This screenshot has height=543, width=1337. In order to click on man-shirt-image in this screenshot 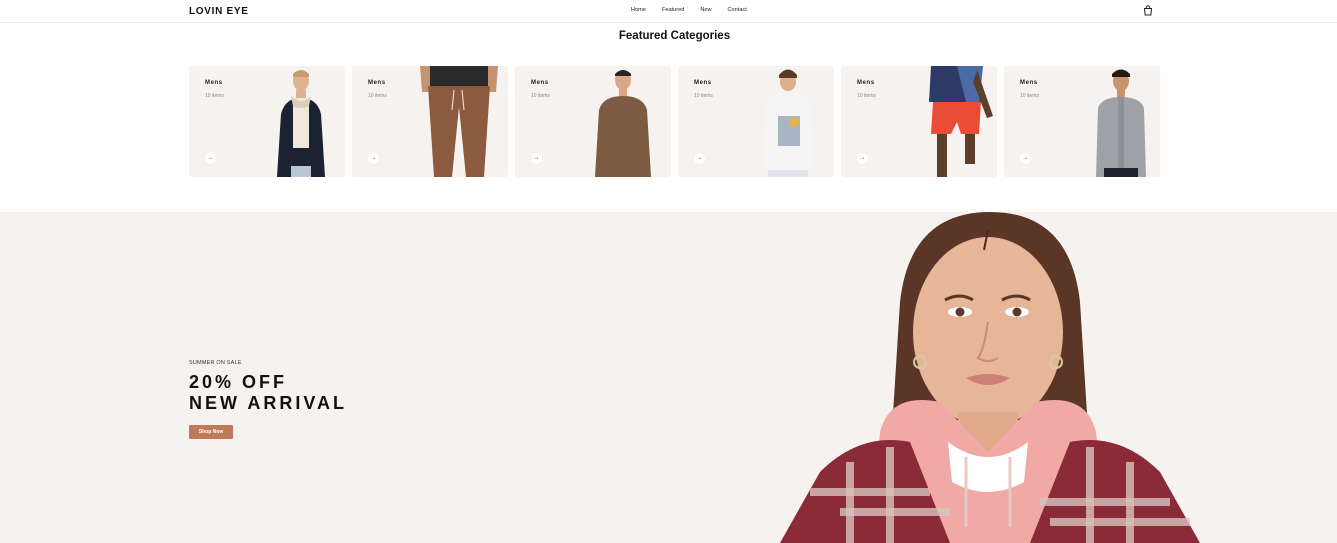, I will do `click(1121, 123)`.